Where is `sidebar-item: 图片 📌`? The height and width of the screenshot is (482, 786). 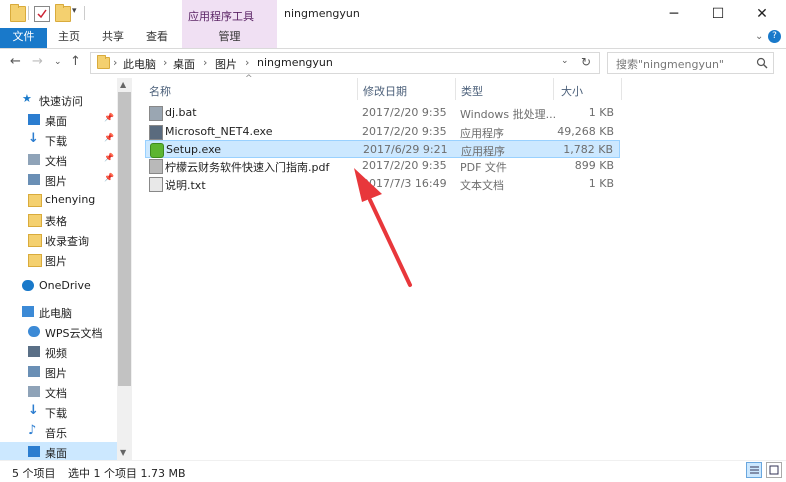 sidebar-item: 图片 📌 is located at coordinates (58, 180).